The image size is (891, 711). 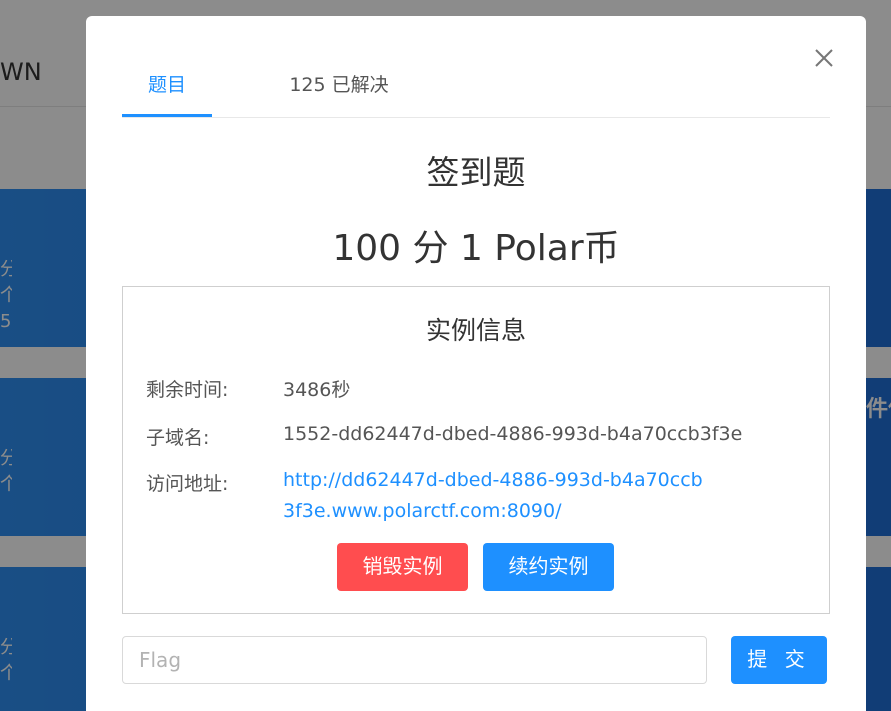 I want to click on flag-input, so click(x=414, y=660).